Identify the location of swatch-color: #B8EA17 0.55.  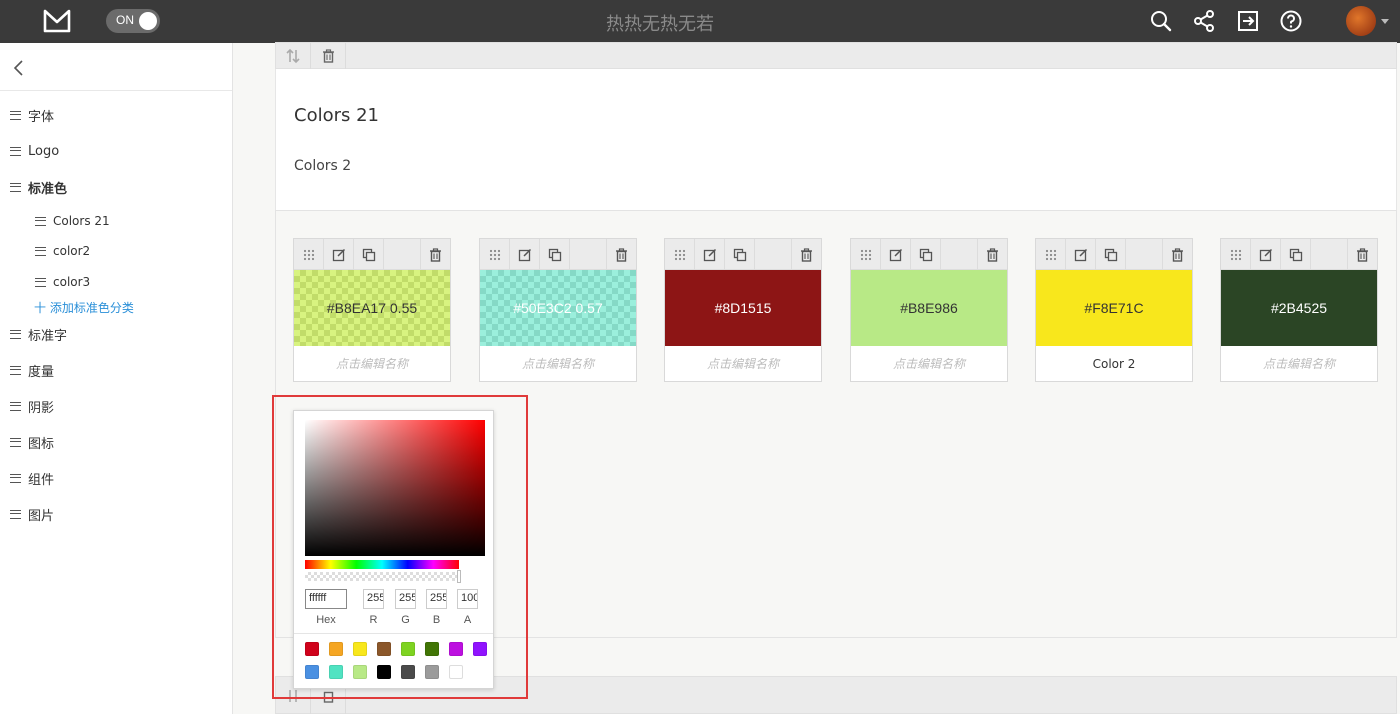
(372, 308).